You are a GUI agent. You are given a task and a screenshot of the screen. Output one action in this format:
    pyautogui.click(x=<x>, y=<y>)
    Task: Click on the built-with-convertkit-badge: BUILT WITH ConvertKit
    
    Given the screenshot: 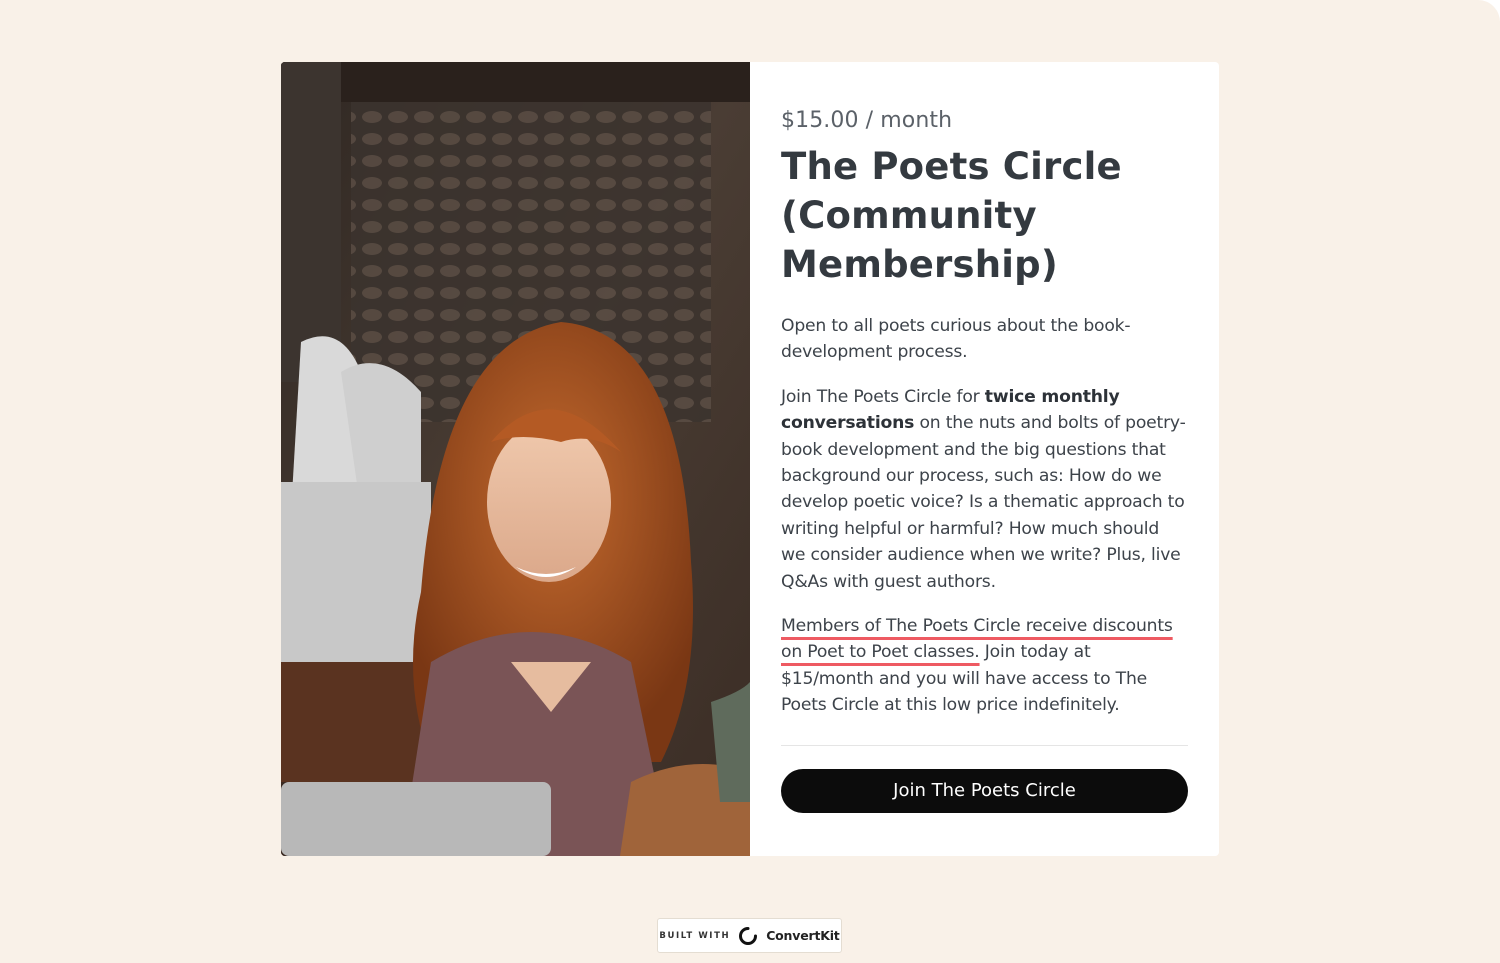 What is the action you would take?
    pyautogui.click(x=749, y=935)
    